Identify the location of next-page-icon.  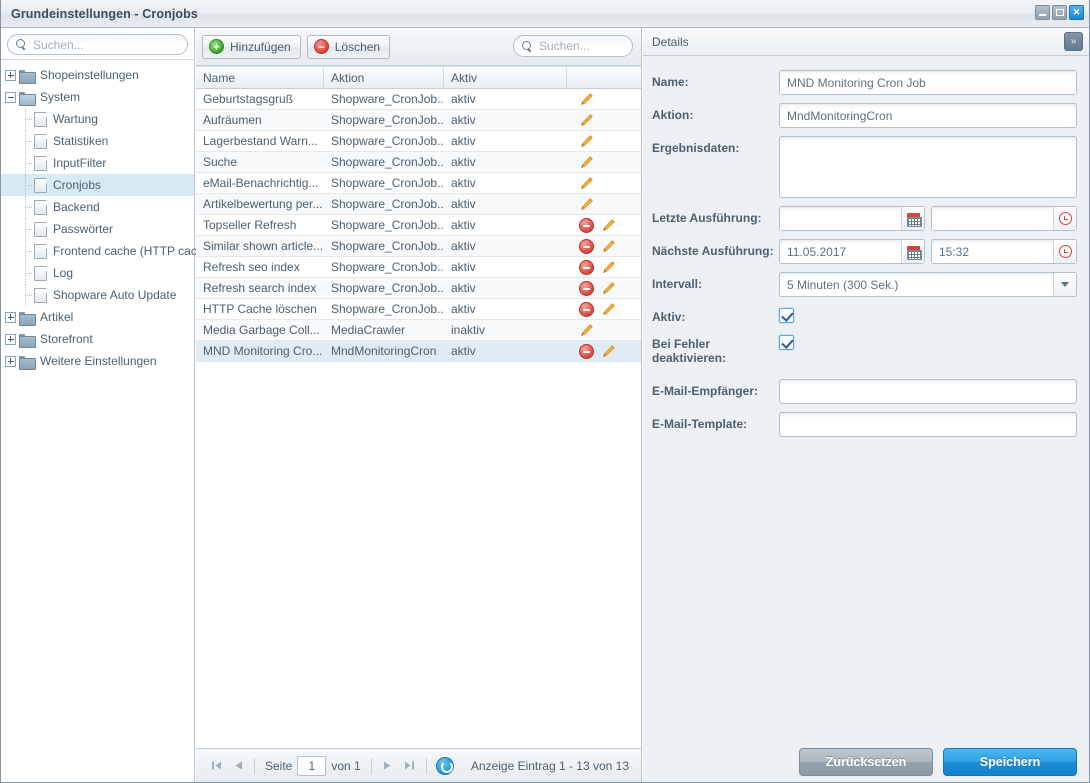
(388, 766).